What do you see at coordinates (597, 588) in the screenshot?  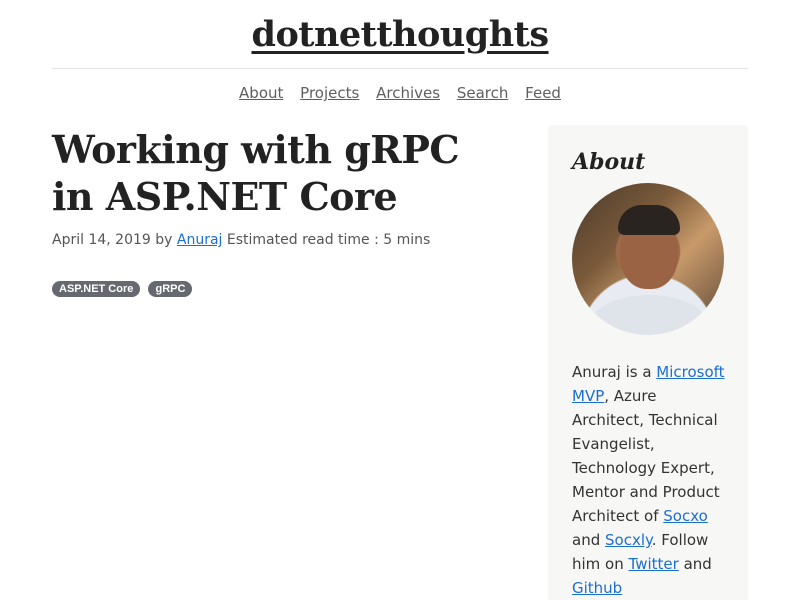 I see `github-link: Github` at bounding box center [597, 588].